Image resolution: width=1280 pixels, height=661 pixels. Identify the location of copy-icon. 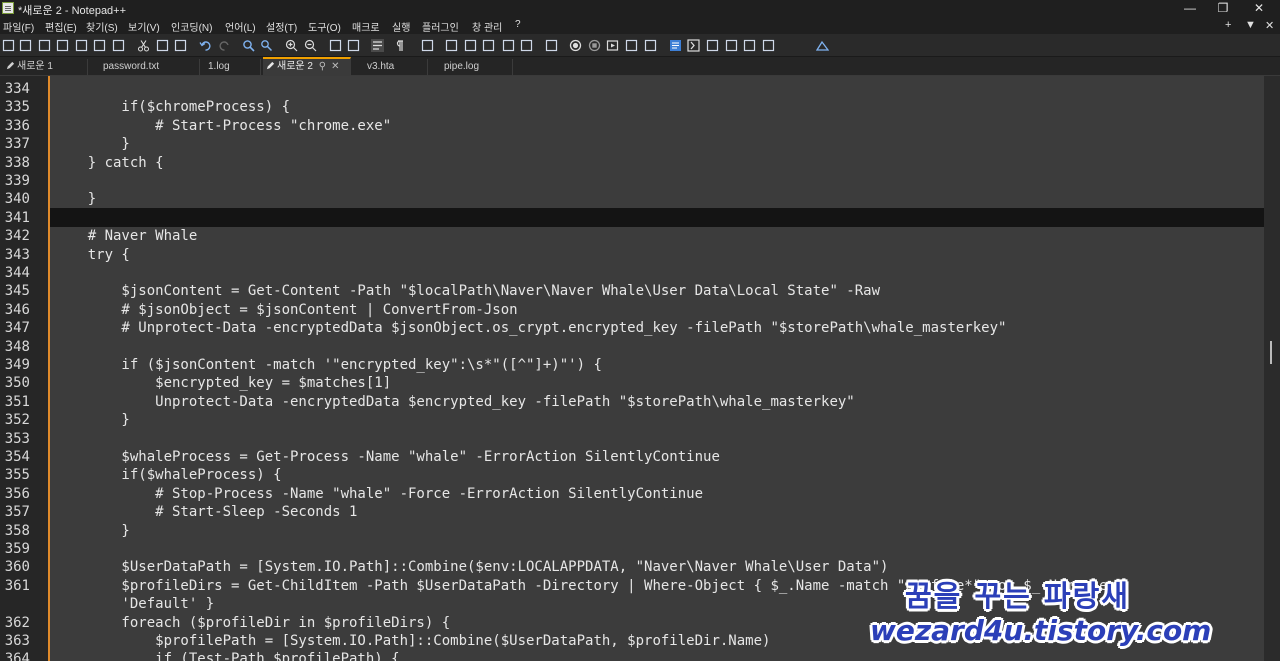
(162, 45).